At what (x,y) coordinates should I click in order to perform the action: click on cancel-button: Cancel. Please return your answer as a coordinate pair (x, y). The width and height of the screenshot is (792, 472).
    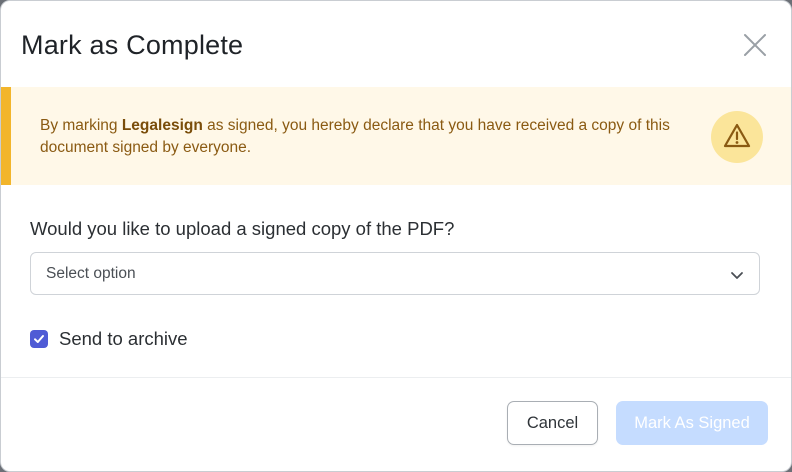
    Looking at the image, I should click on (552, 423).